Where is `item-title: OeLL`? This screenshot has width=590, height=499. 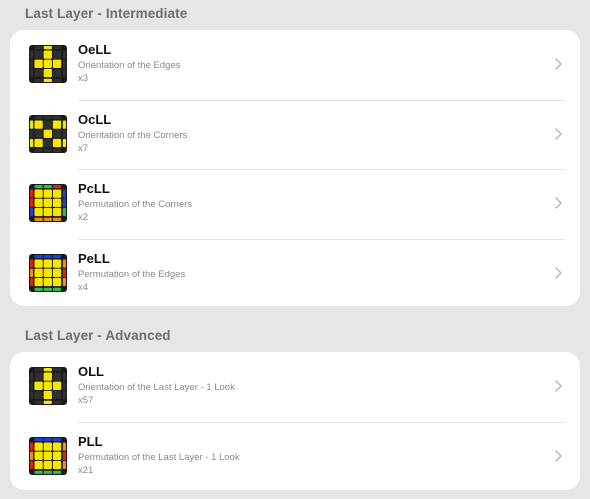 item-title: OeLL is located at coordinates (95, 49).